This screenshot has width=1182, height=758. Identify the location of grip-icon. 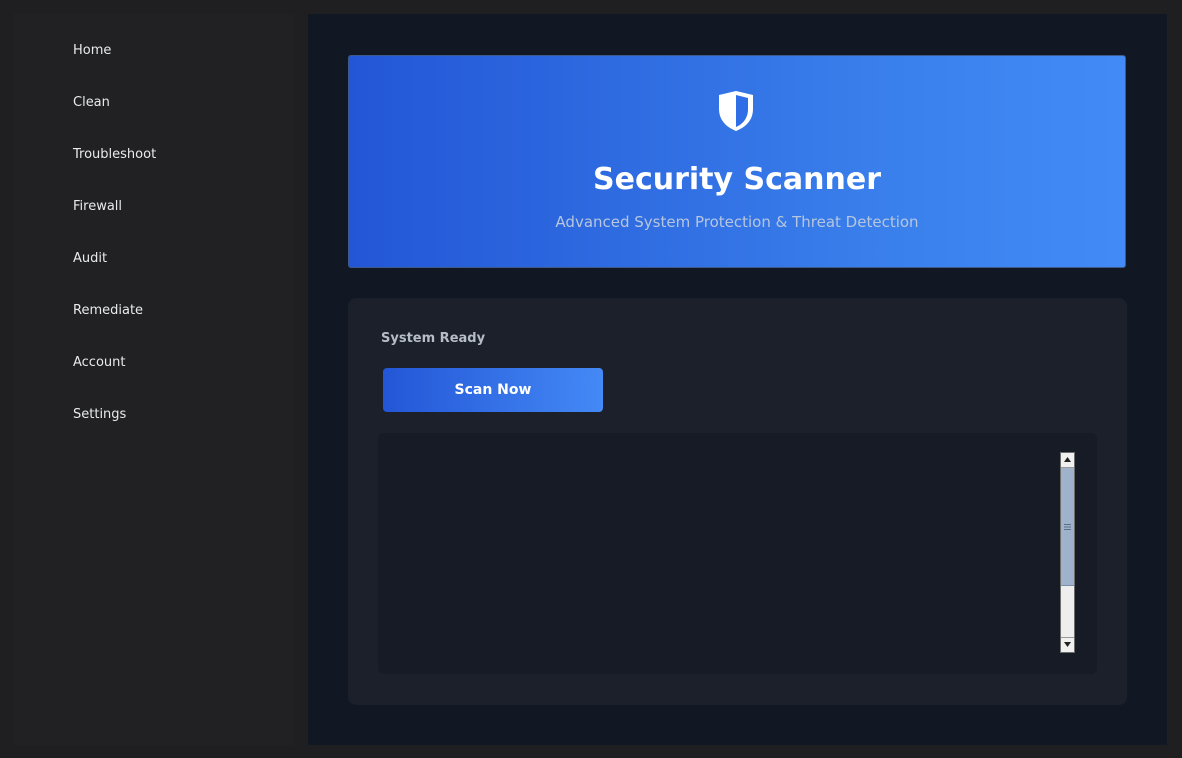
(1067, 527).